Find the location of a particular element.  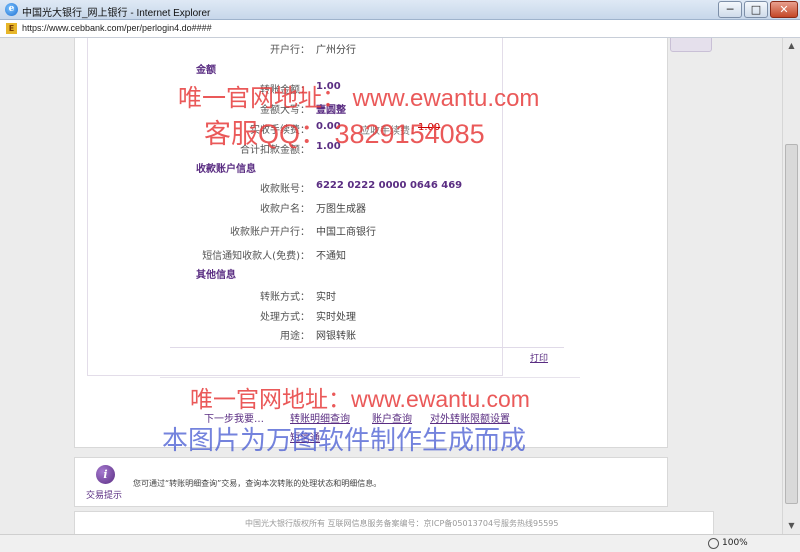

vertical-scrollbar: ▲ ▼ is located at coordinates (791, 286).